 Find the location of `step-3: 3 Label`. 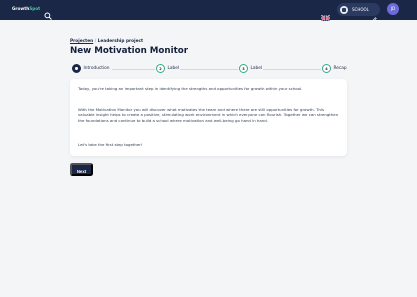

step-3: 3 Label is located at coordinates (250, 68).